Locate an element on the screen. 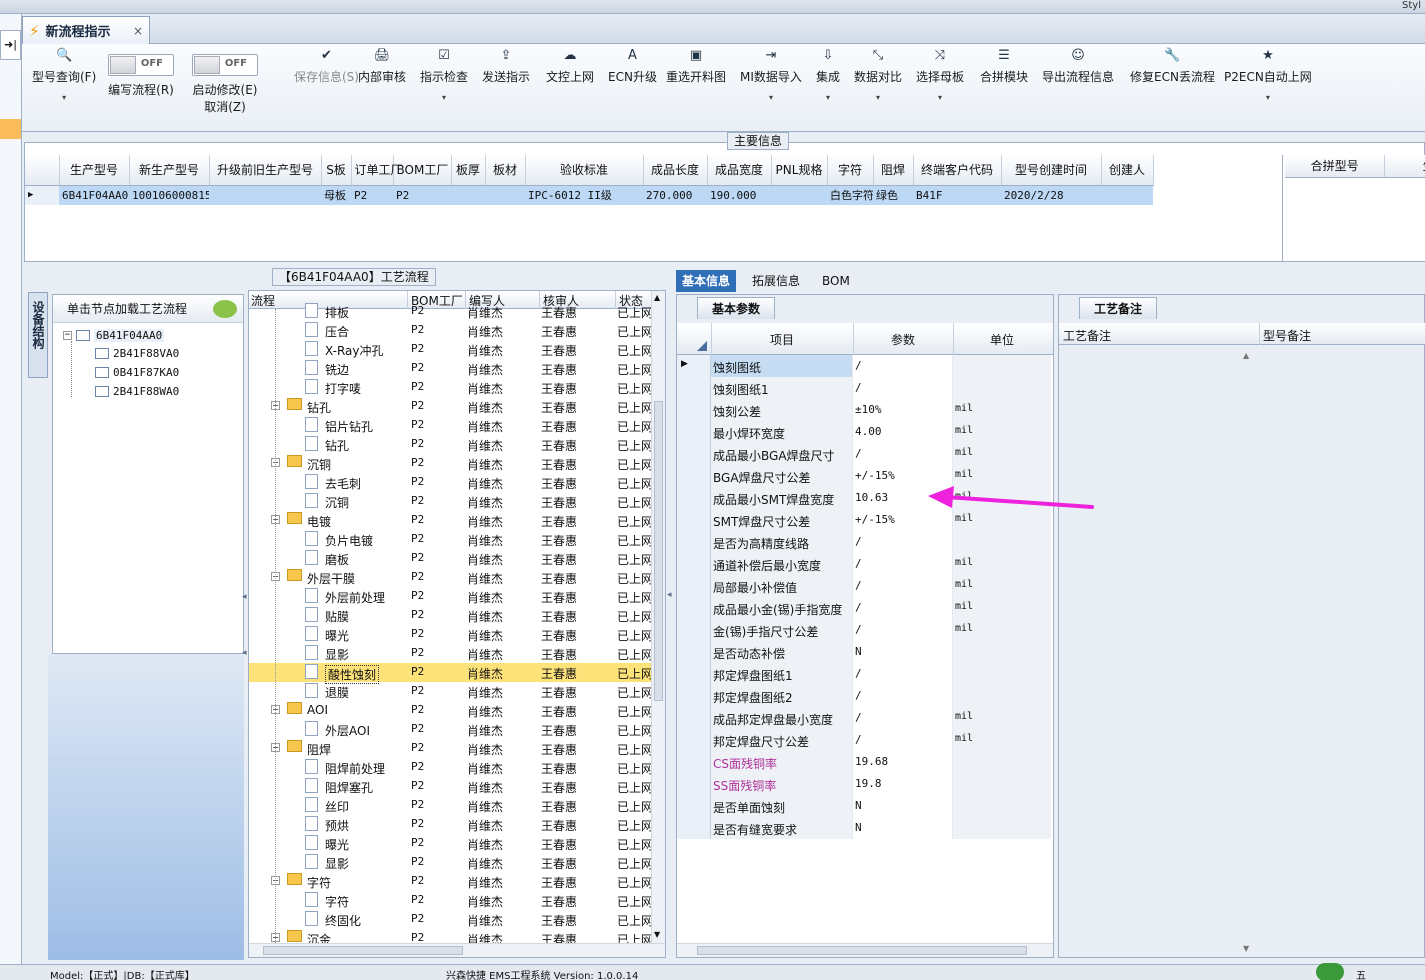 This screenshot has width=1425, height=980. merge-column-header: 合拼型号 is located at coordinates (1335, 166).